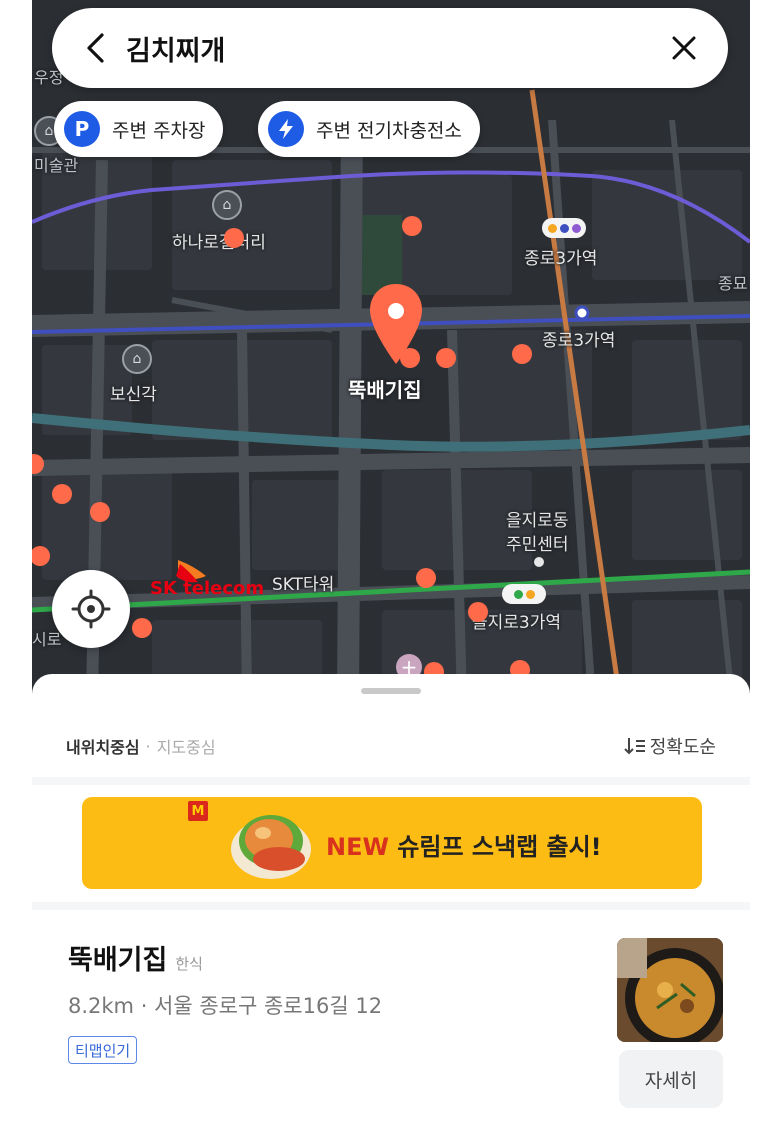  I want to click on search-query: 김치찌개, so click(390, 48).